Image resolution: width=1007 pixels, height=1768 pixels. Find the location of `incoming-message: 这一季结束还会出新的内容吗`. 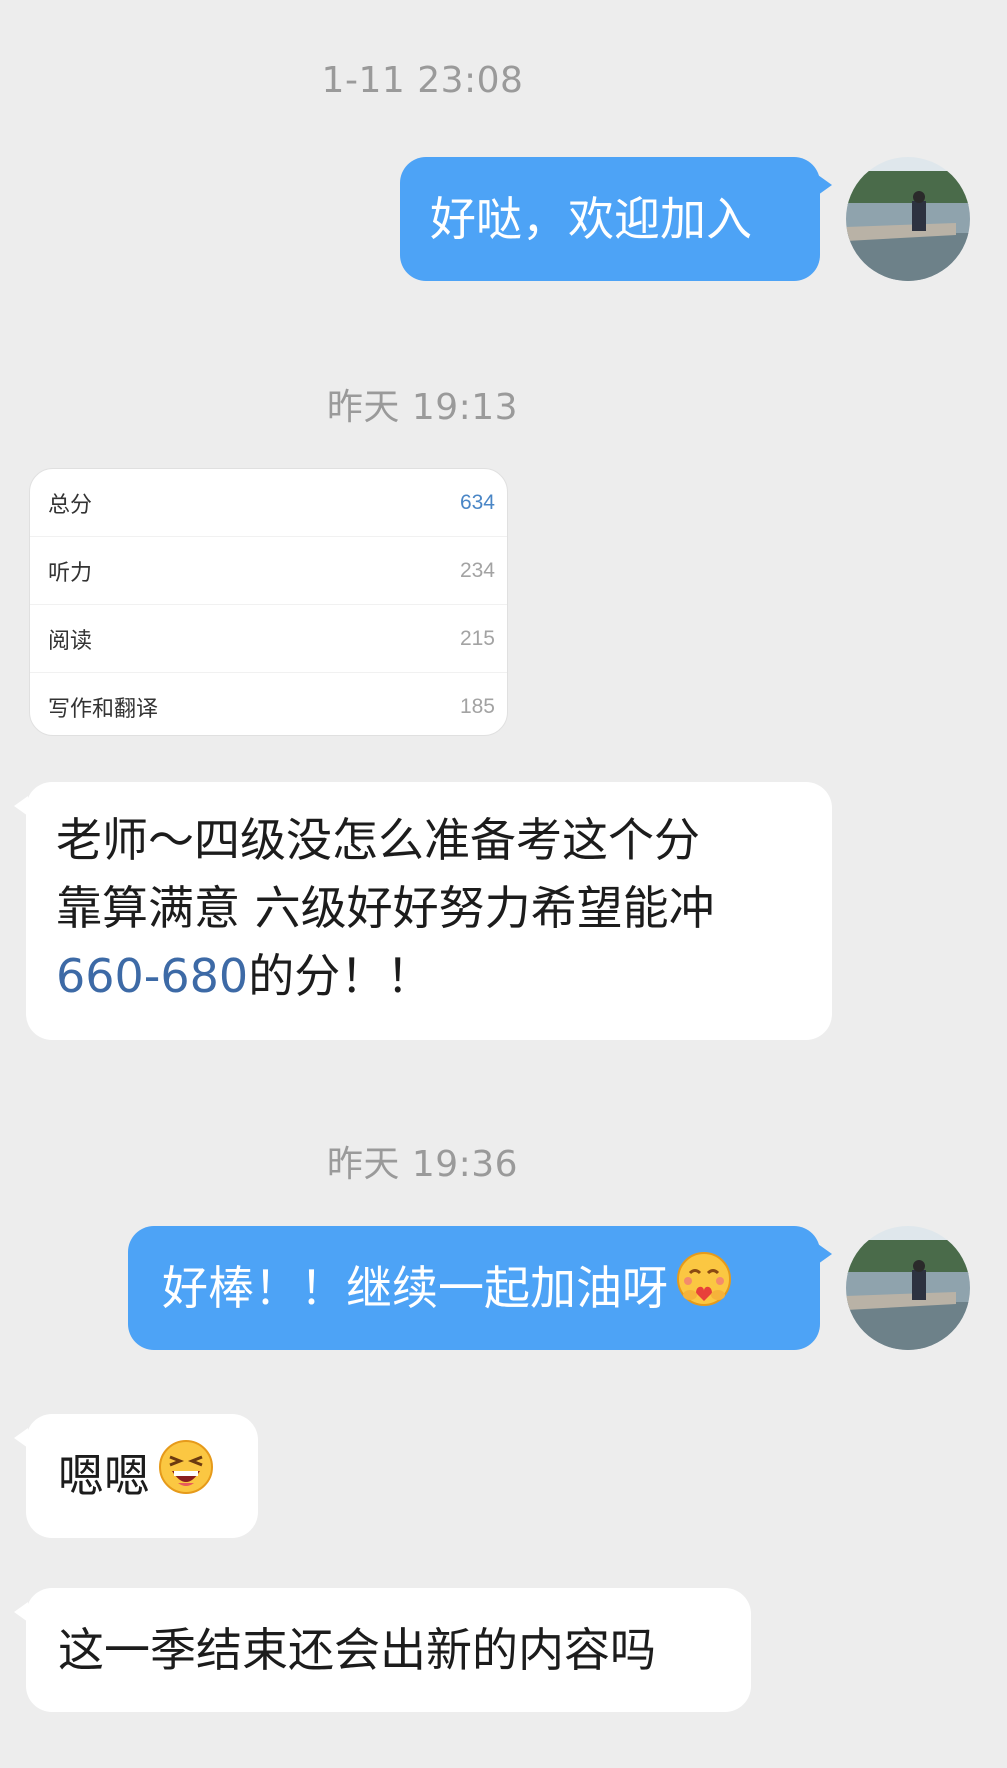

incoming-message: 这一季结束还会出新的内容吗 is located at coordinates (382, 1650).